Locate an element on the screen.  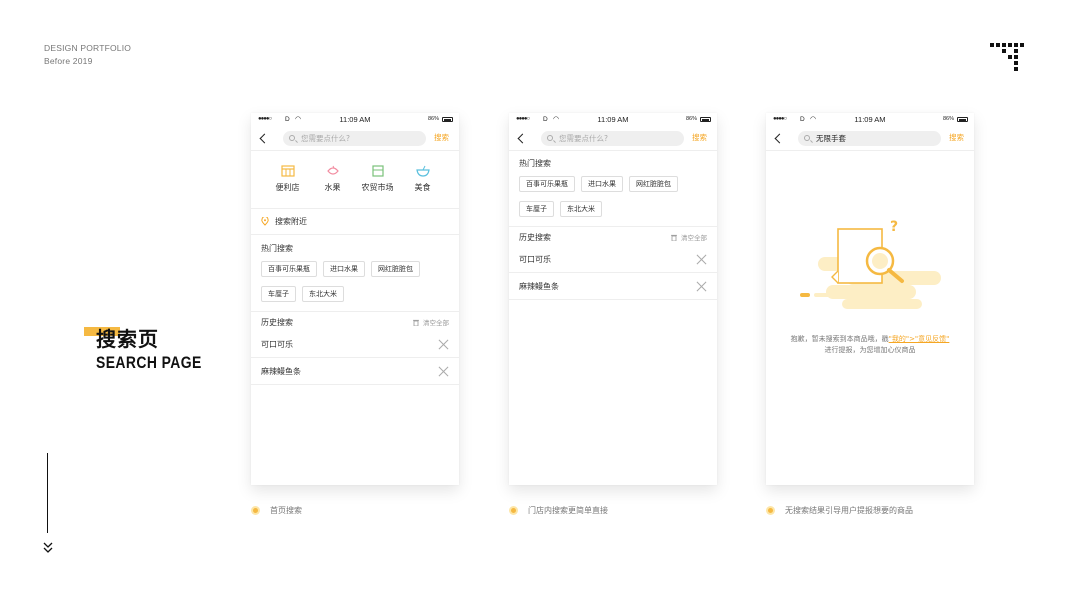
double-chevron-down-icon is located at coordinates (48, 548).